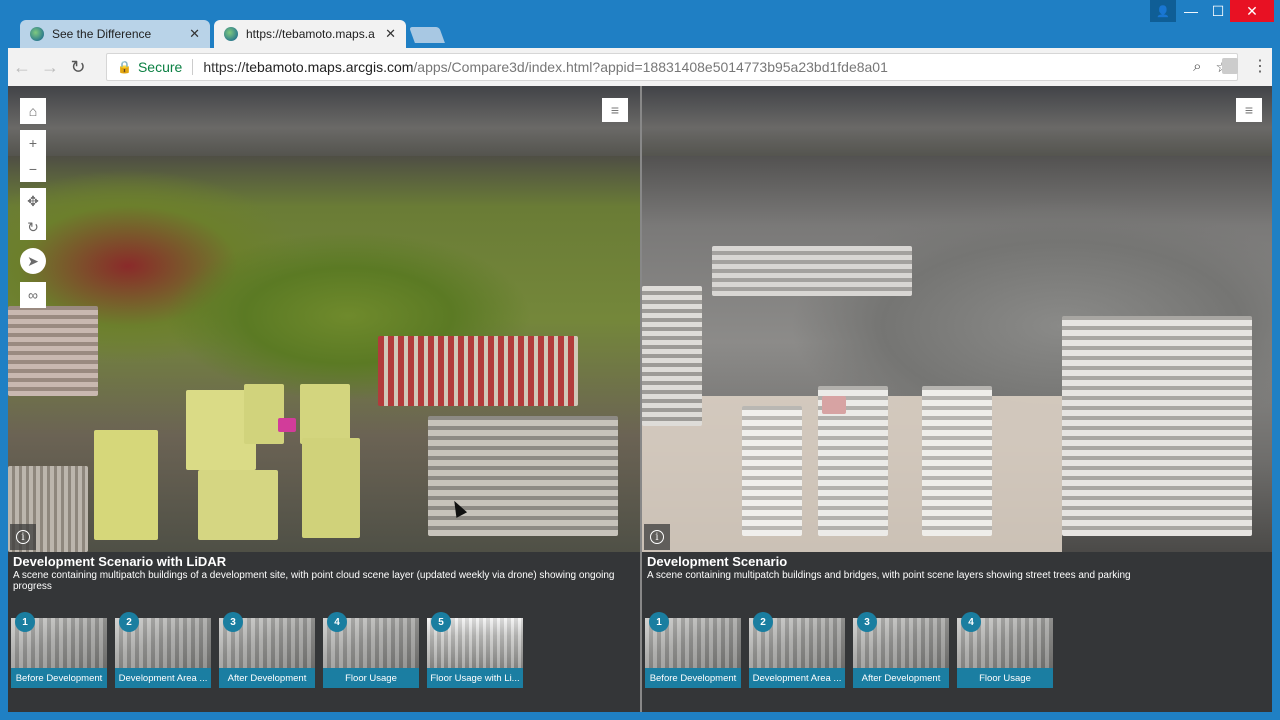 Image resolution: width=1280 pixels, height=720 pixels. What do you see at coordinates (33, 111) in the screenshot?
I see `home-button: ⌂` at bounding box center [33, 111].